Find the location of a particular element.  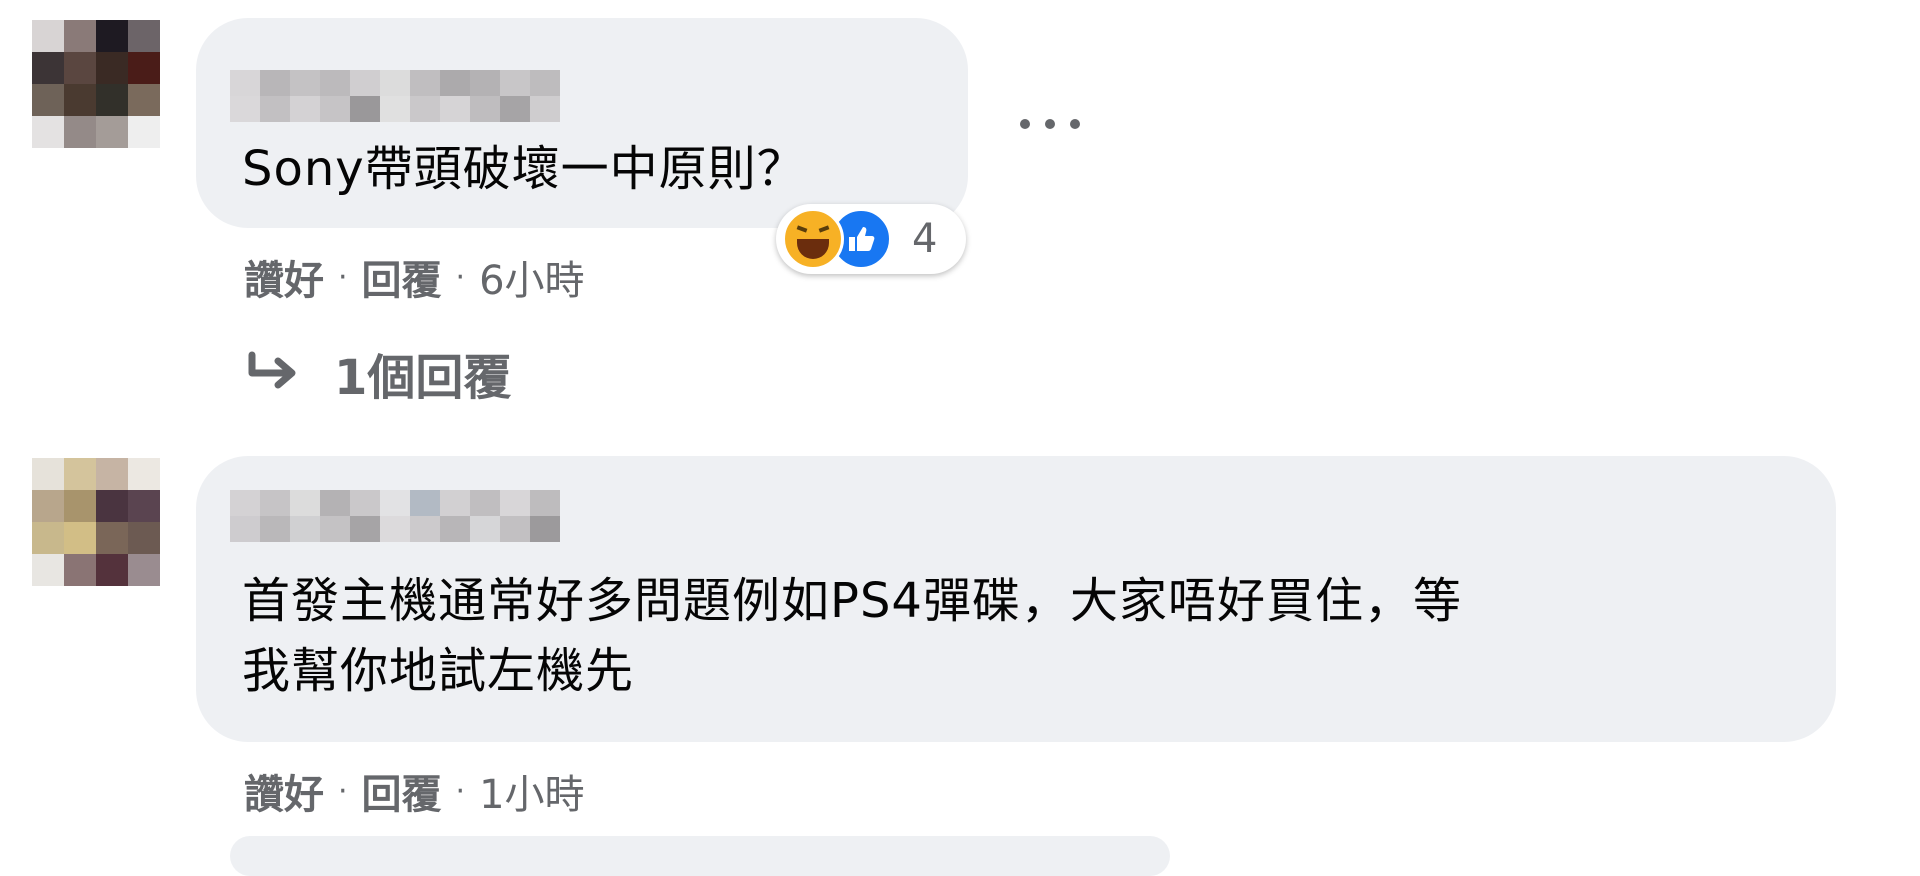

reaction-summary: 4 is located at coordinates (871, 239).